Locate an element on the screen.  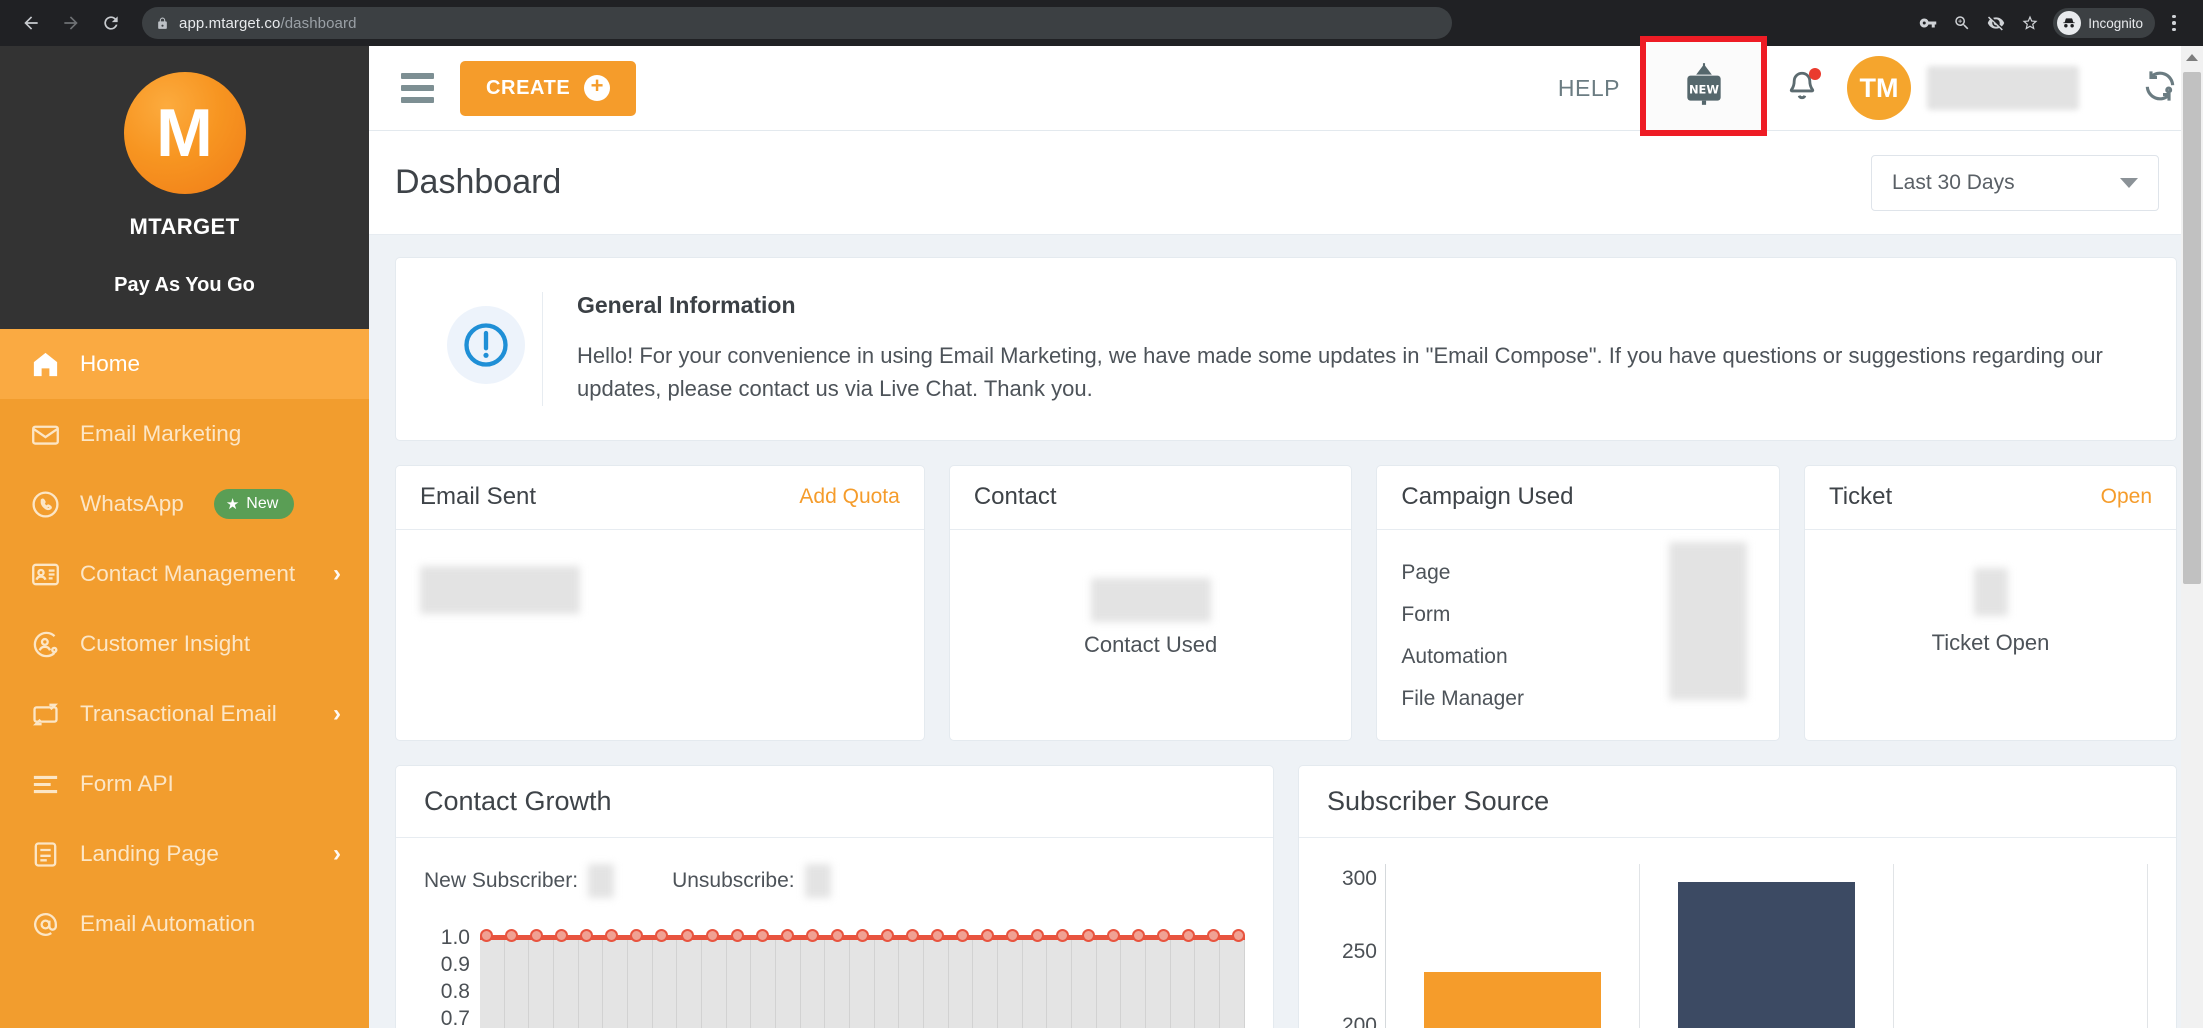
browser-address-bar: app.mtarget.co/dashboard is located at coordinates (797, 23).